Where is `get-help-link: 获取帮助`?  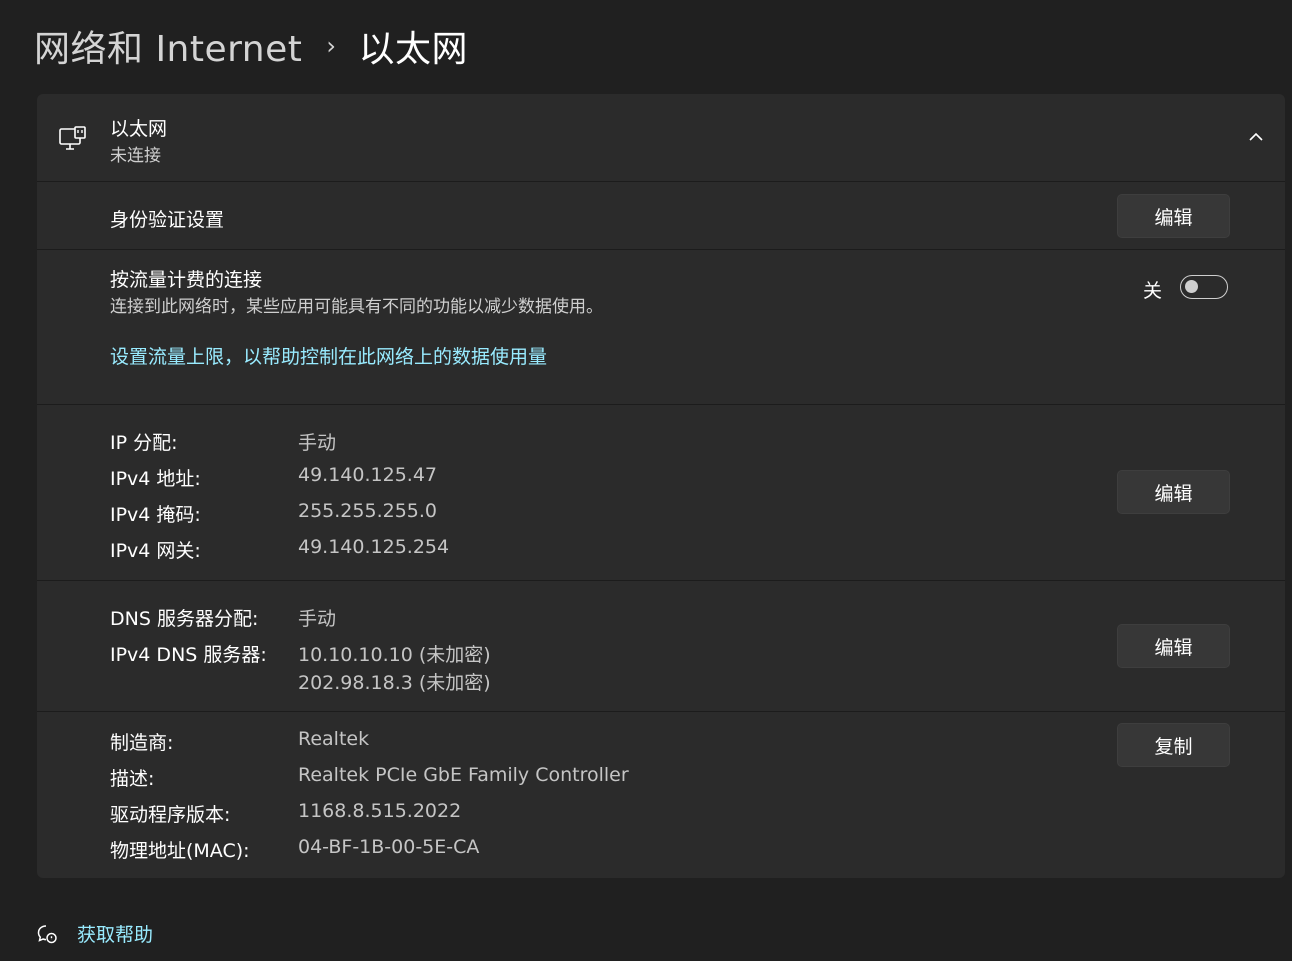 get-help-link: 获取帮助 is located at coordinates (94, 933).